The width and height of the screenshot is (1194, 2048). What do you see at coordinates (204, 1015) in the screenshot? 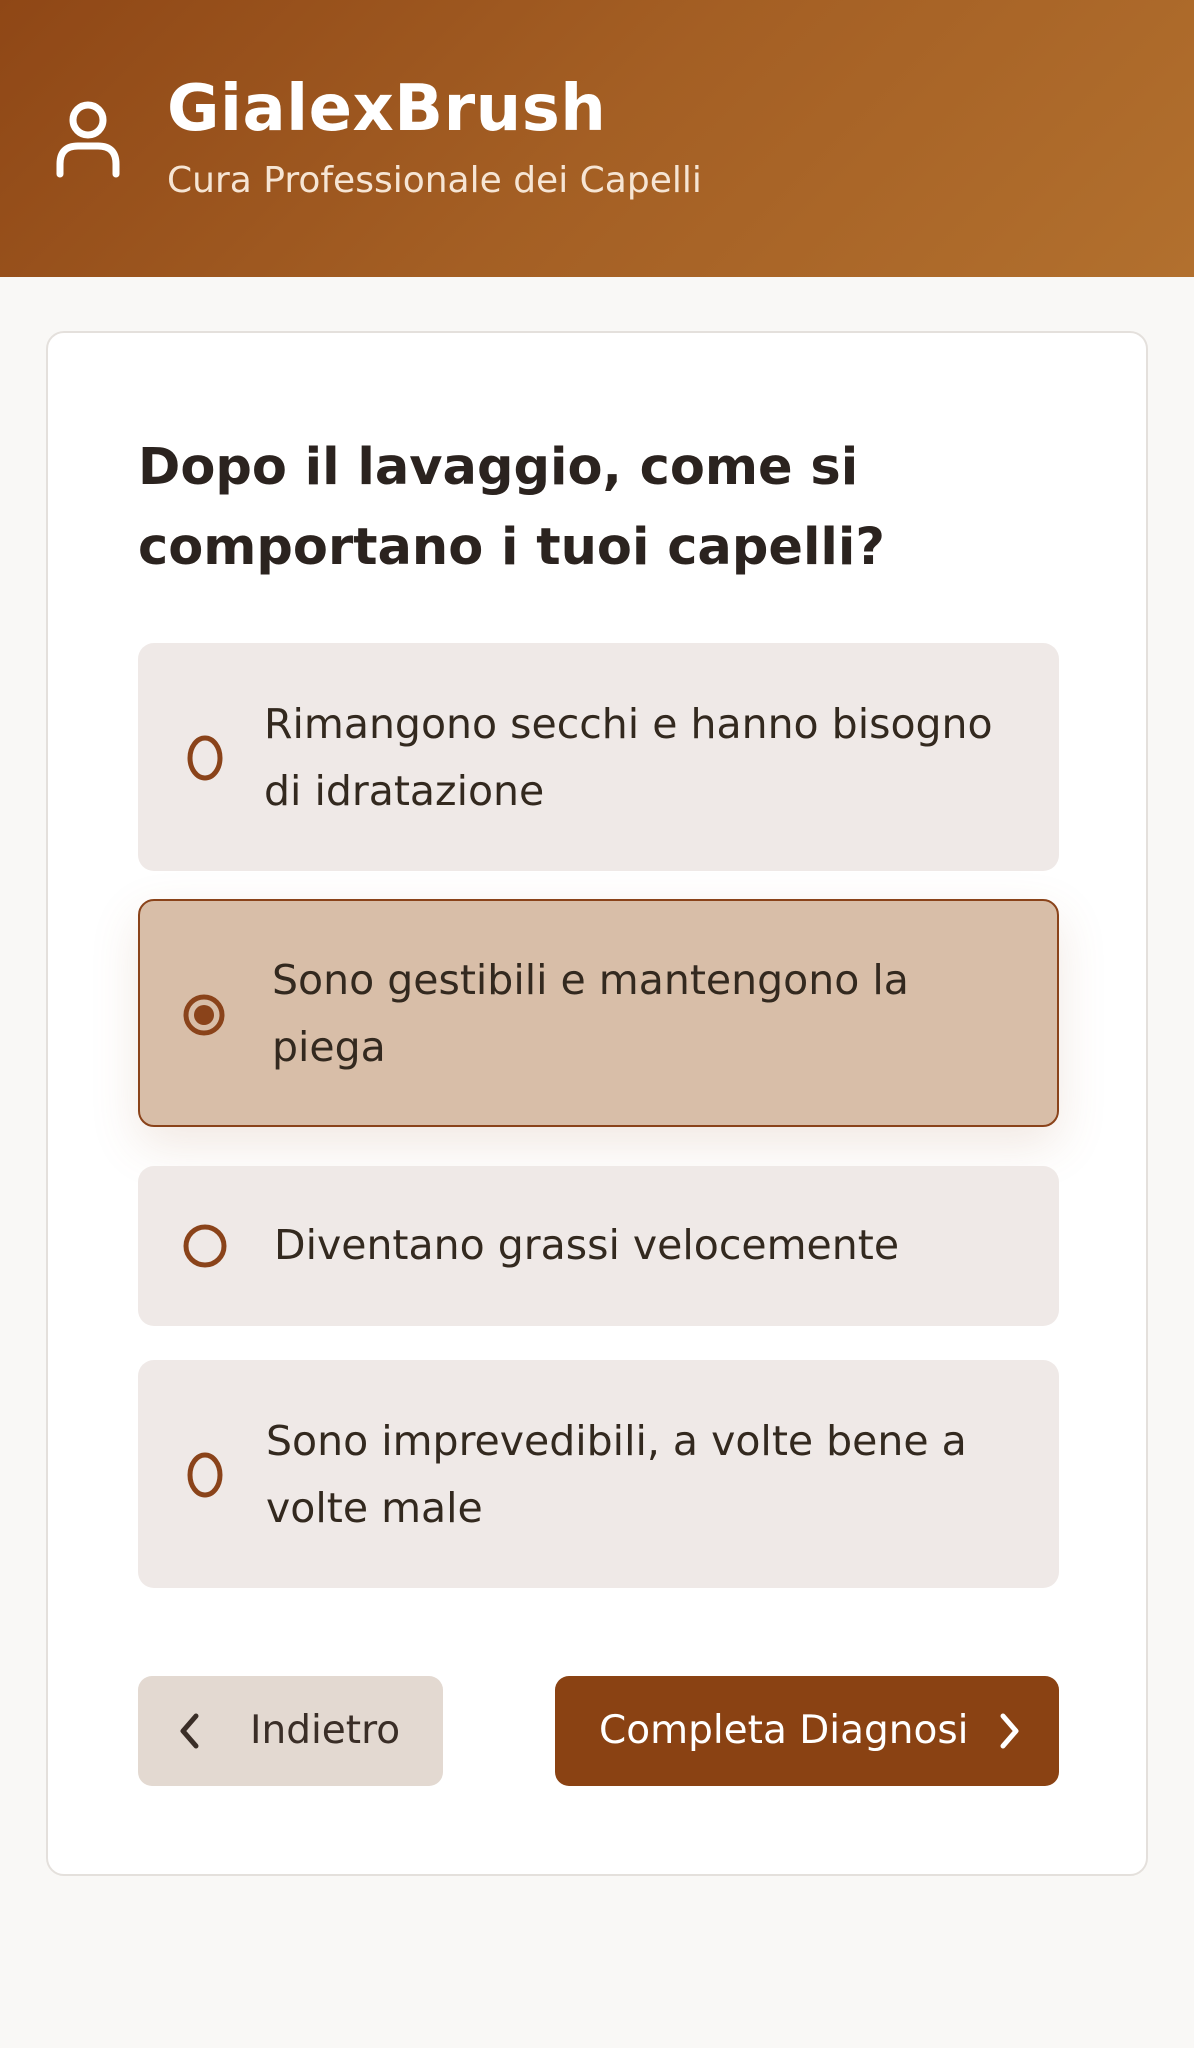
I see `radio-checked-icon` at bounding box center [204, 1015].